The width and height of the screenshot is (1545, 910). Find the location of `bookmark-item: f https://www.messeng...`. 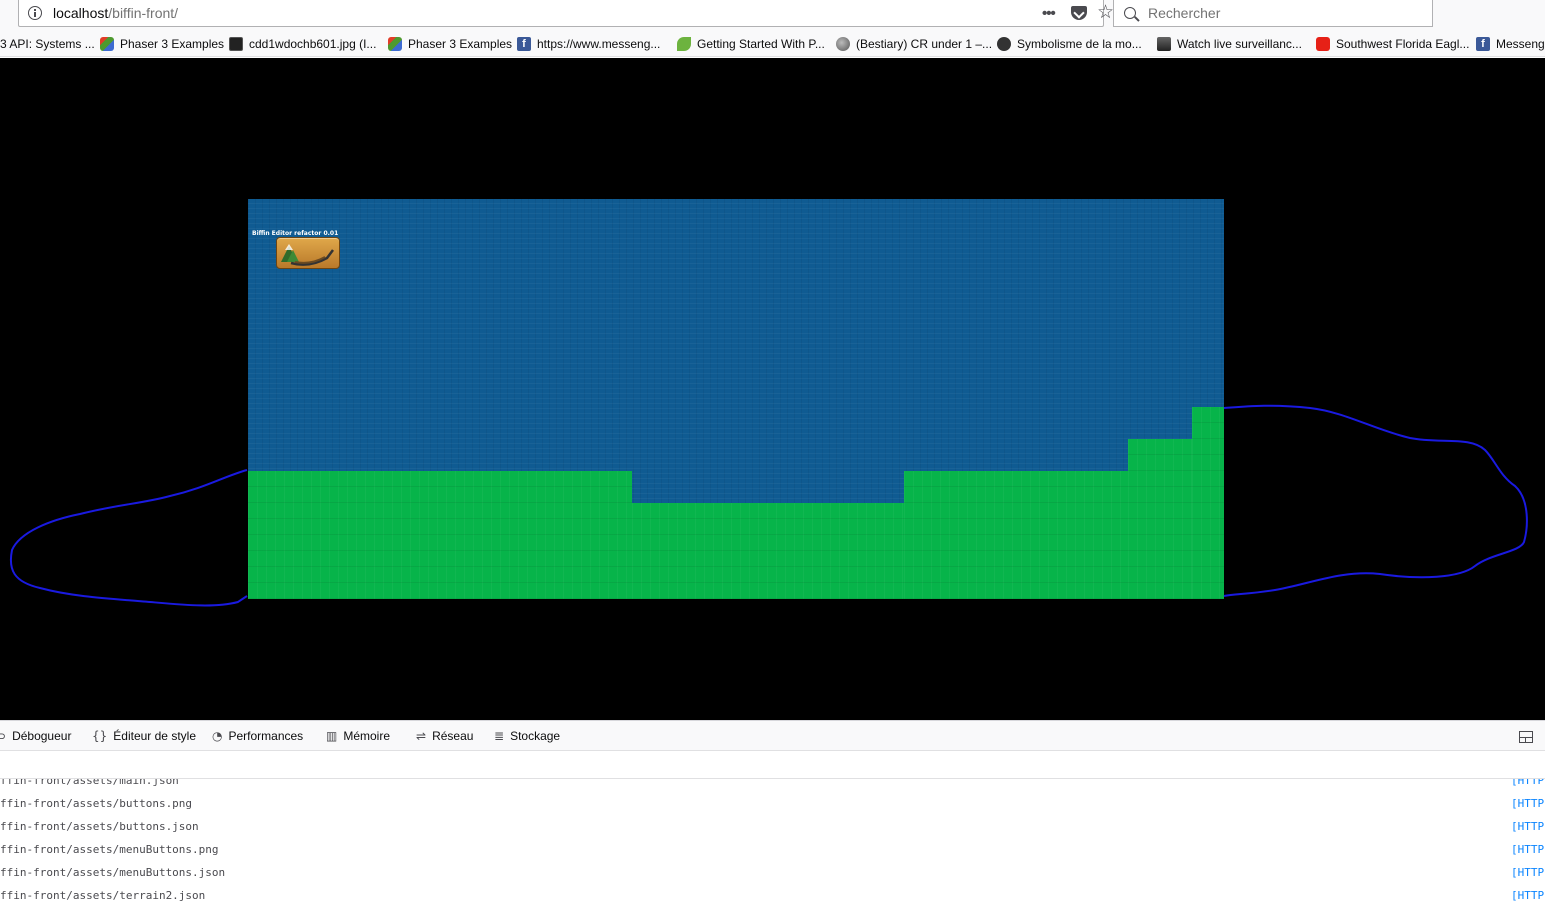

bookmark-item: f https://www.messeng... is located at coordinates (588, 44).